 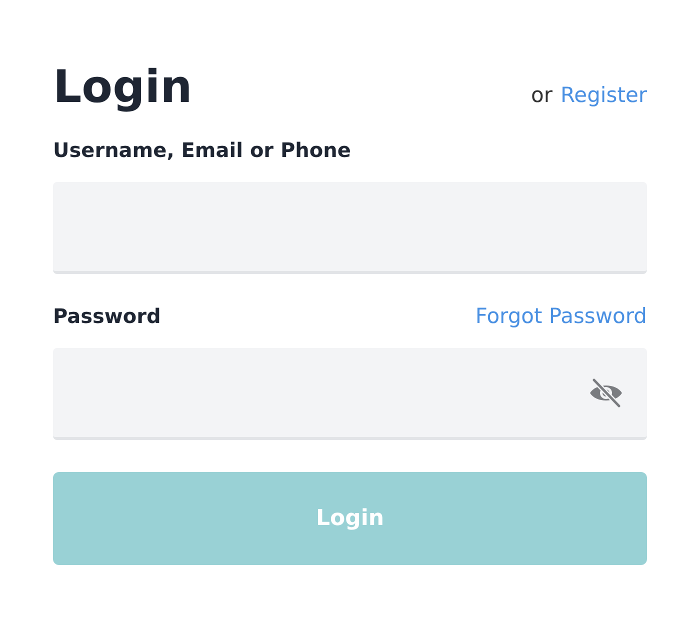 I want to click on eye-slash-icon, so click(x=606, y=393).